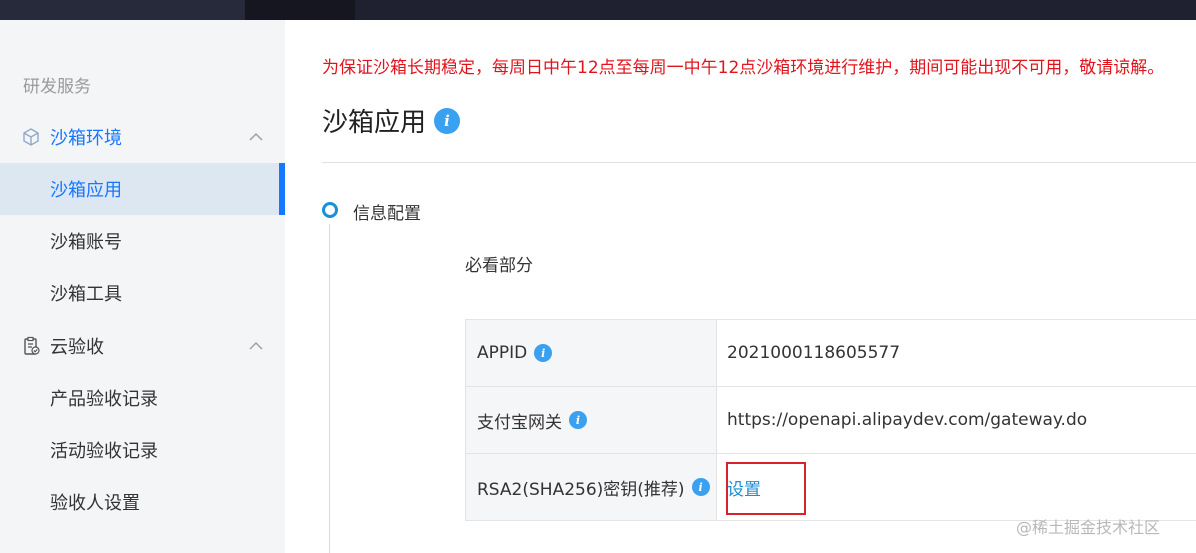 The width and height of the screenshot is (1196, 553). Describe the element at coordinates (32, 345) in the screenshot. I see `clipboard-check-icon` at that location.